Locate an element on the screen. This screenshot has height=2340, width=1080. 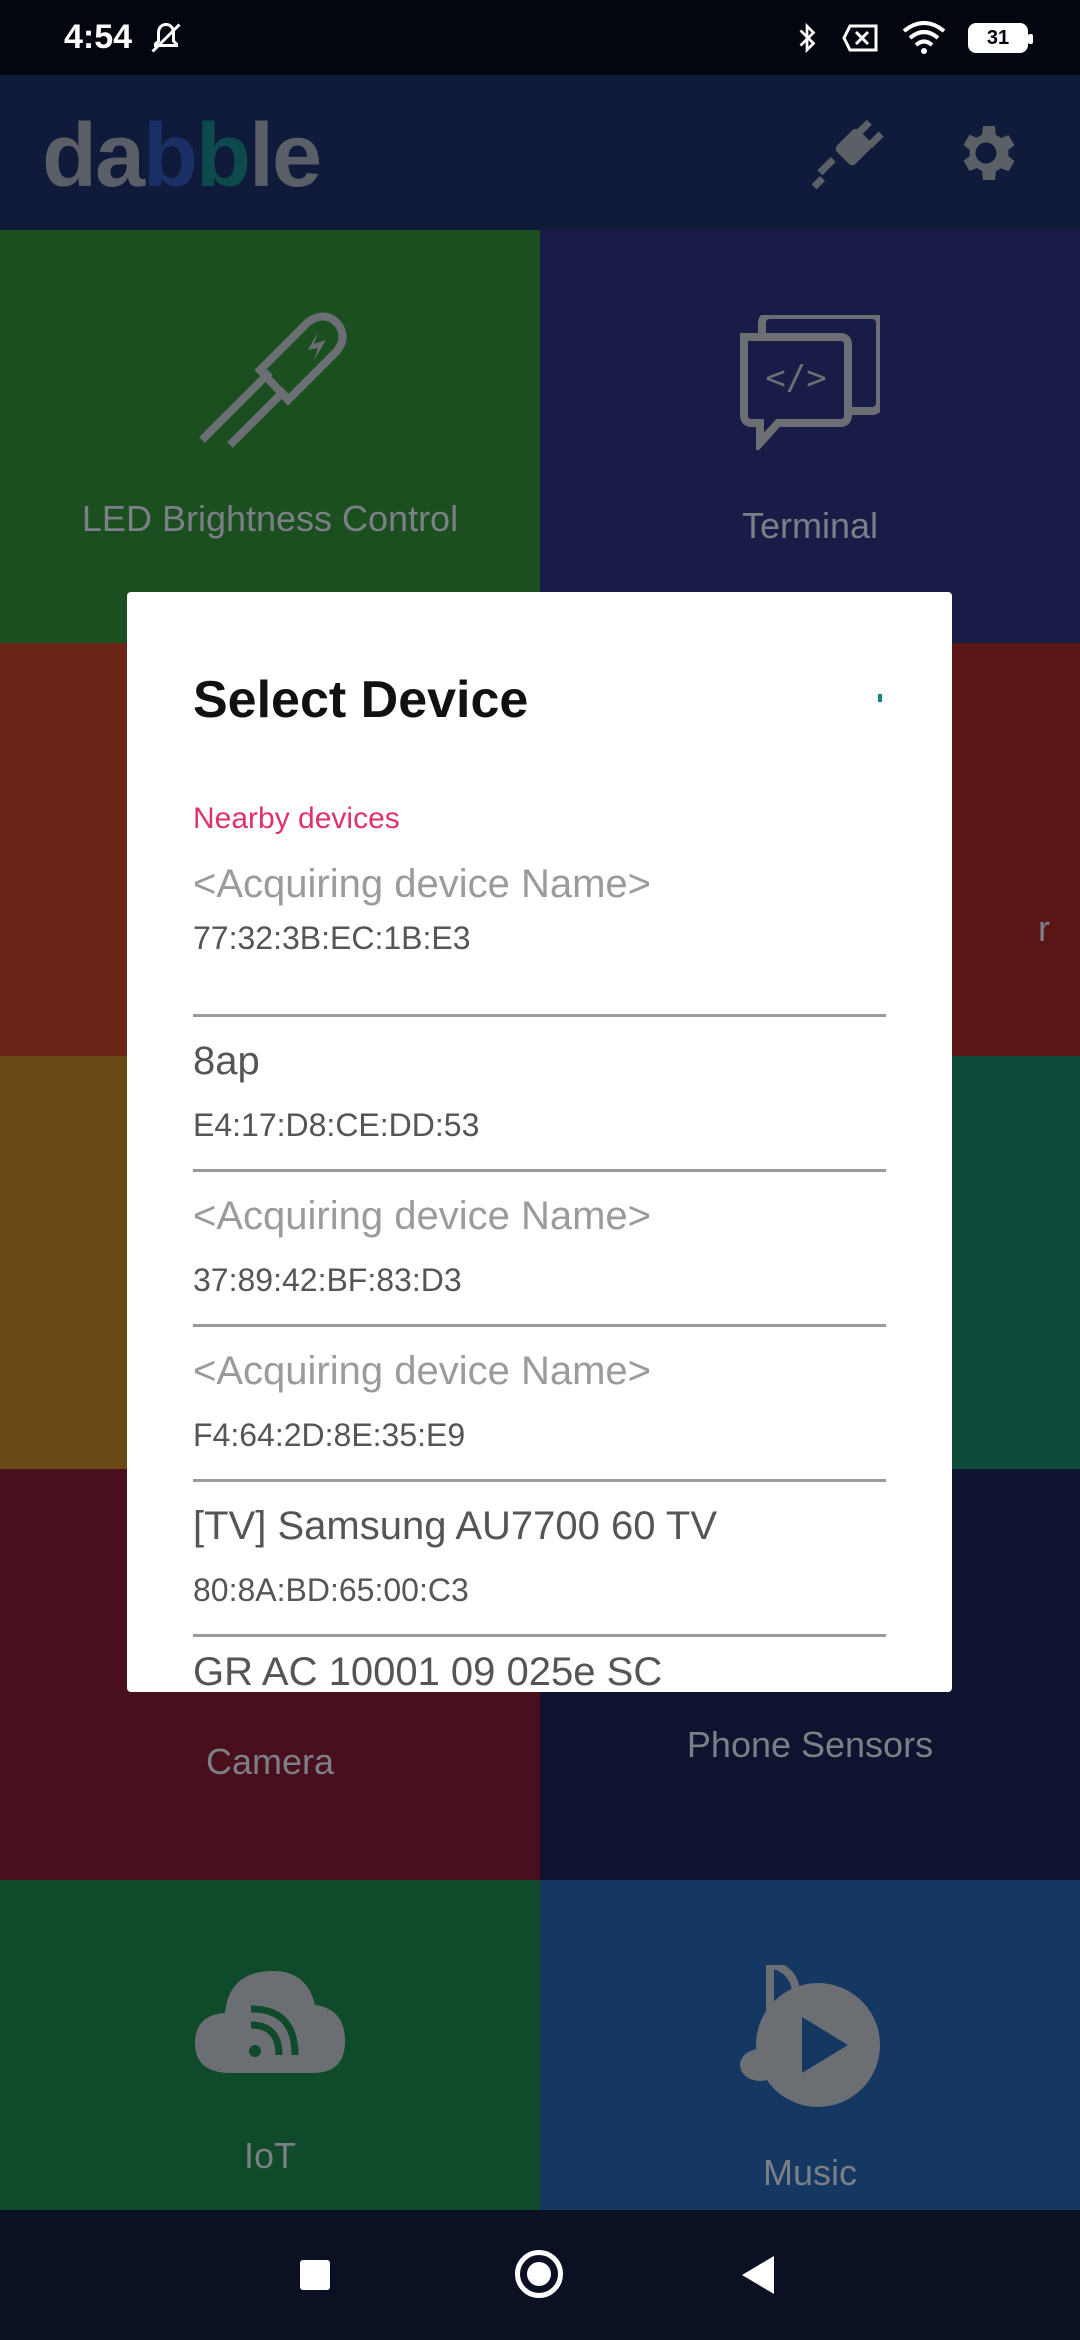
tile-led-brightness: LED Brightness Control is located at coordinates (270, 436).